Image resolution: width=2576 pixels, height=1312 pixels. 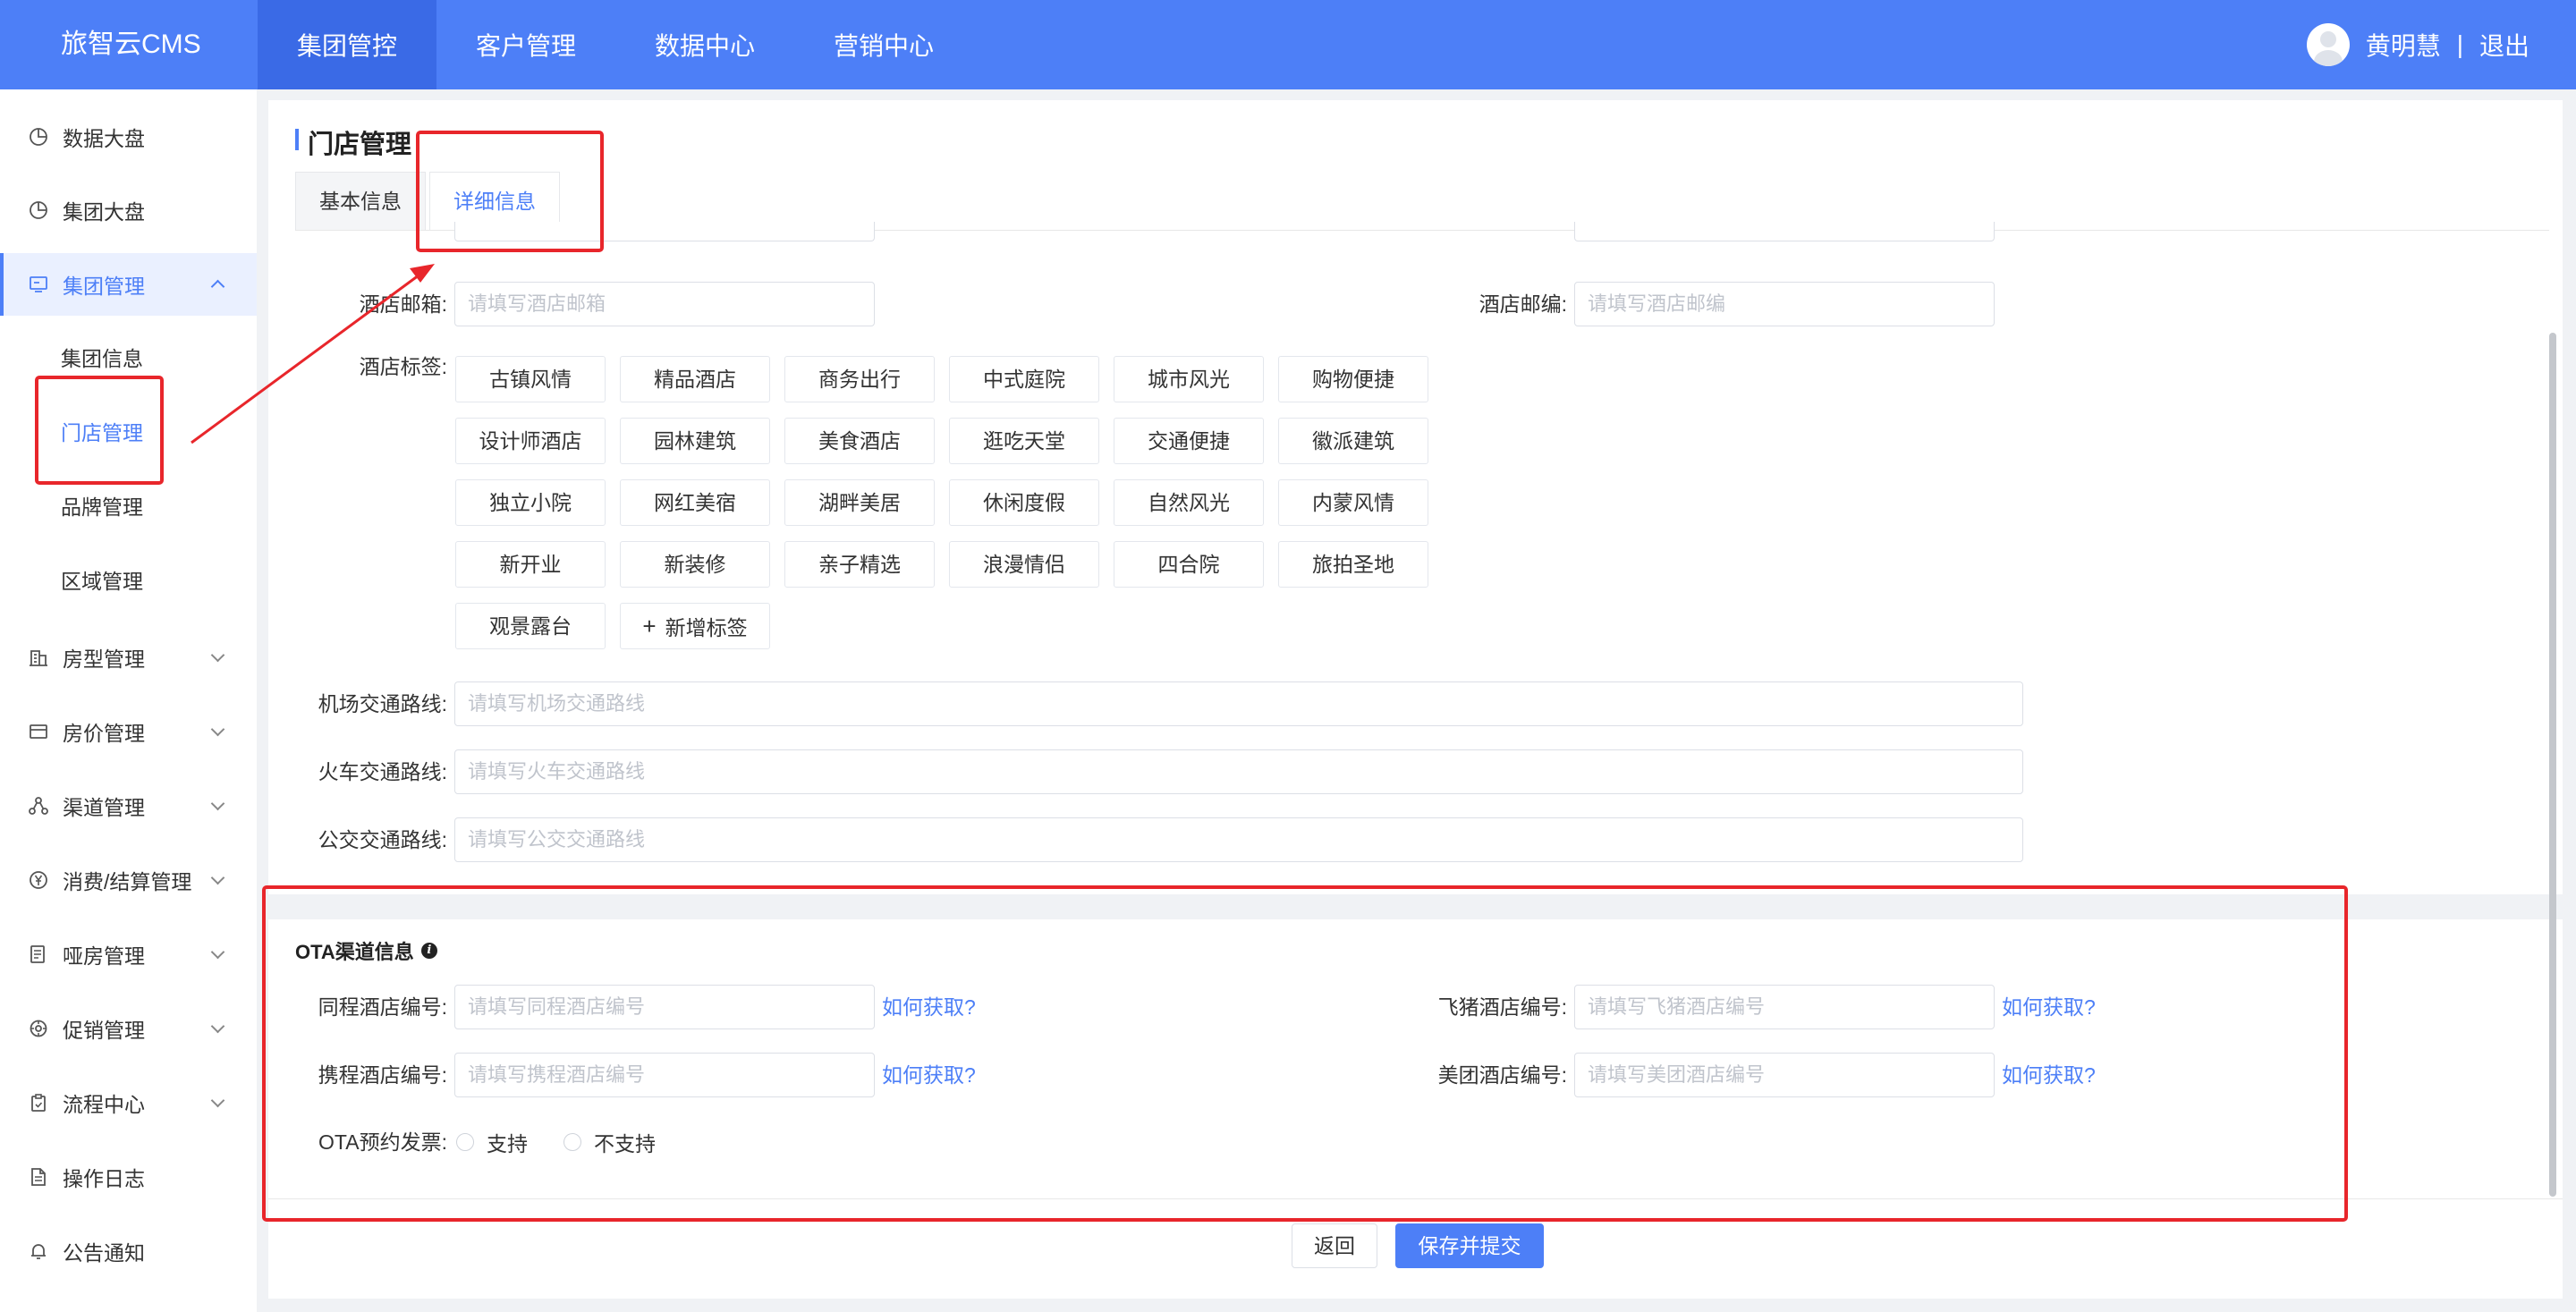 I want to click on bus-route-input, so click(x=1238, y=839).